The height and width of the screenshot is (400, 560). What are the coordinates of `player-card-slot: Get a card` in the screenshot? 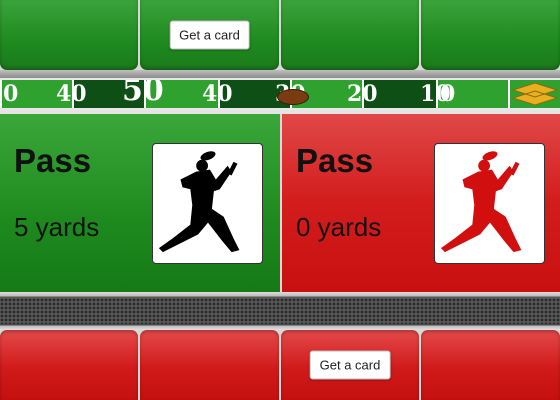 It's located at (350, 365).